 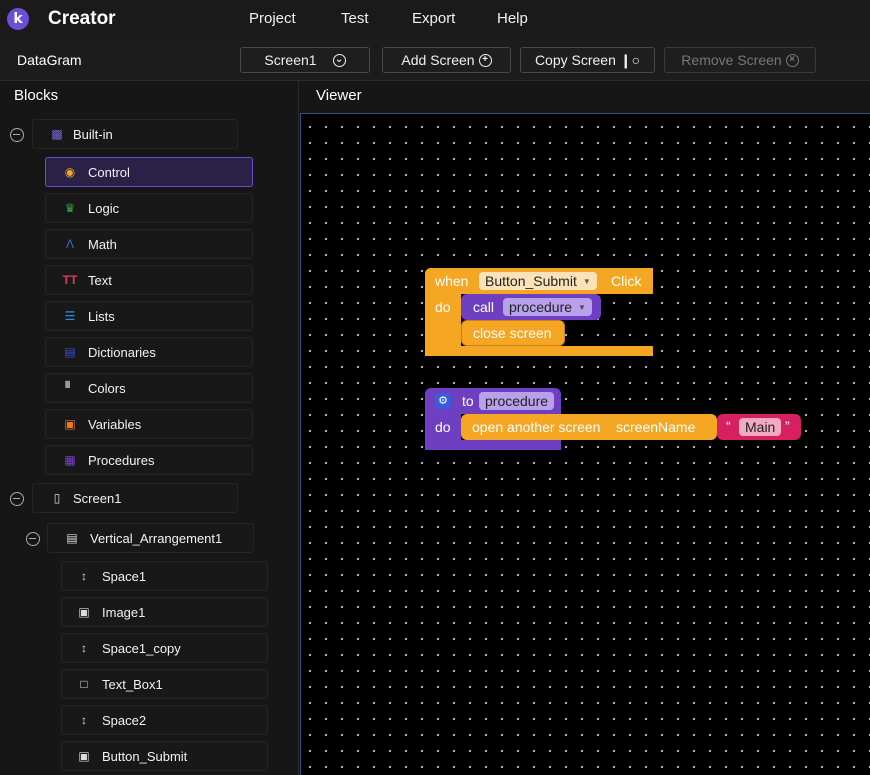 What do you see at coordinates (164, 720) in the screenshot?
I see `tree-space2: ↕ Space2` at bounding box center [164, 720].